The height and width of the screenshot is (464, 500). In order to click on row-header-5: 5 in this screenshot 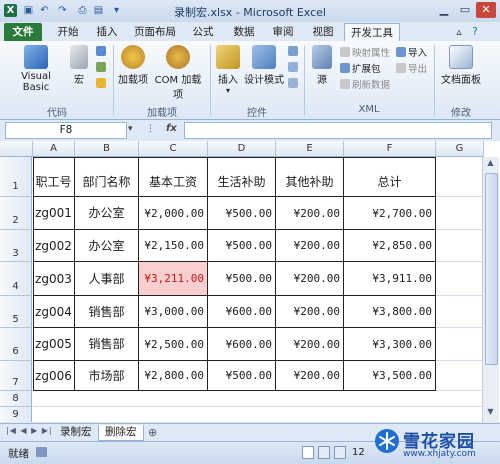, I will do `click(16, 312)`.